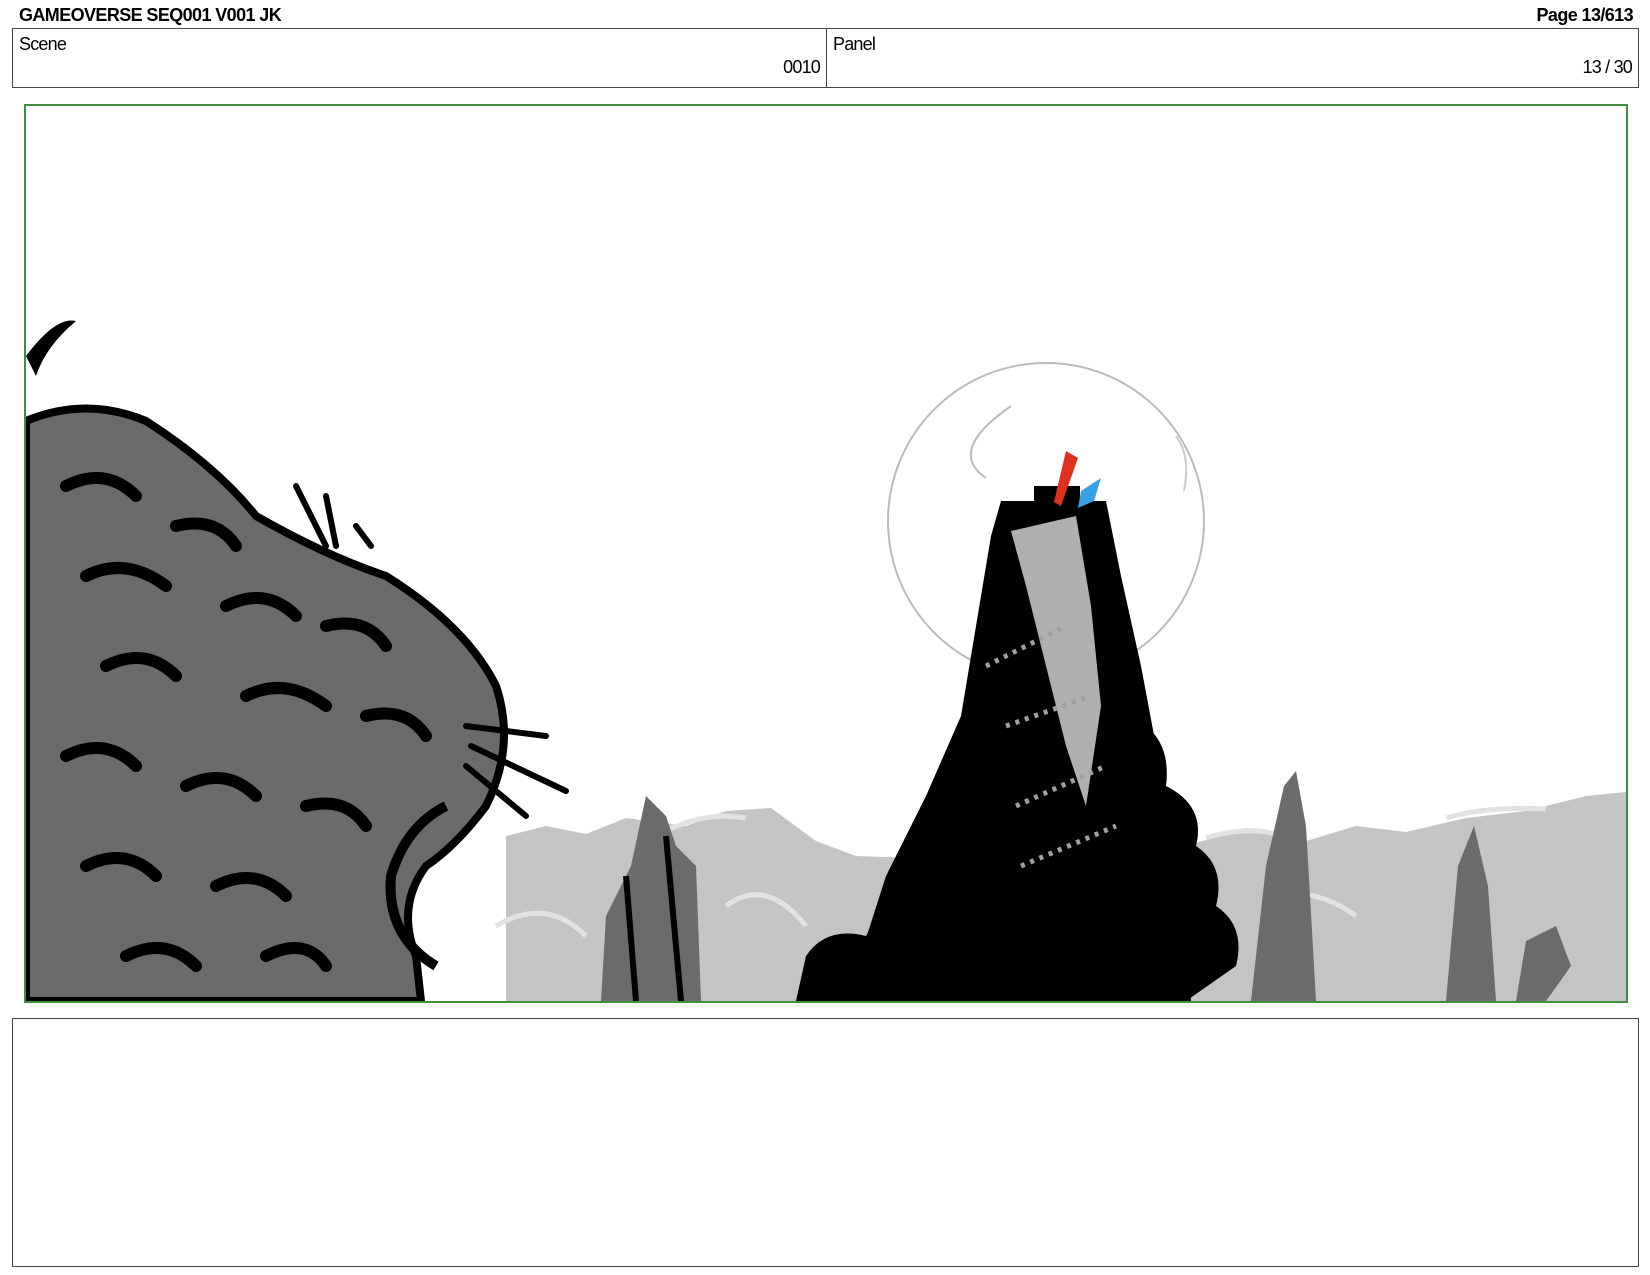  I want to click on scene-cell: Scene 0010, so click(420, 58).